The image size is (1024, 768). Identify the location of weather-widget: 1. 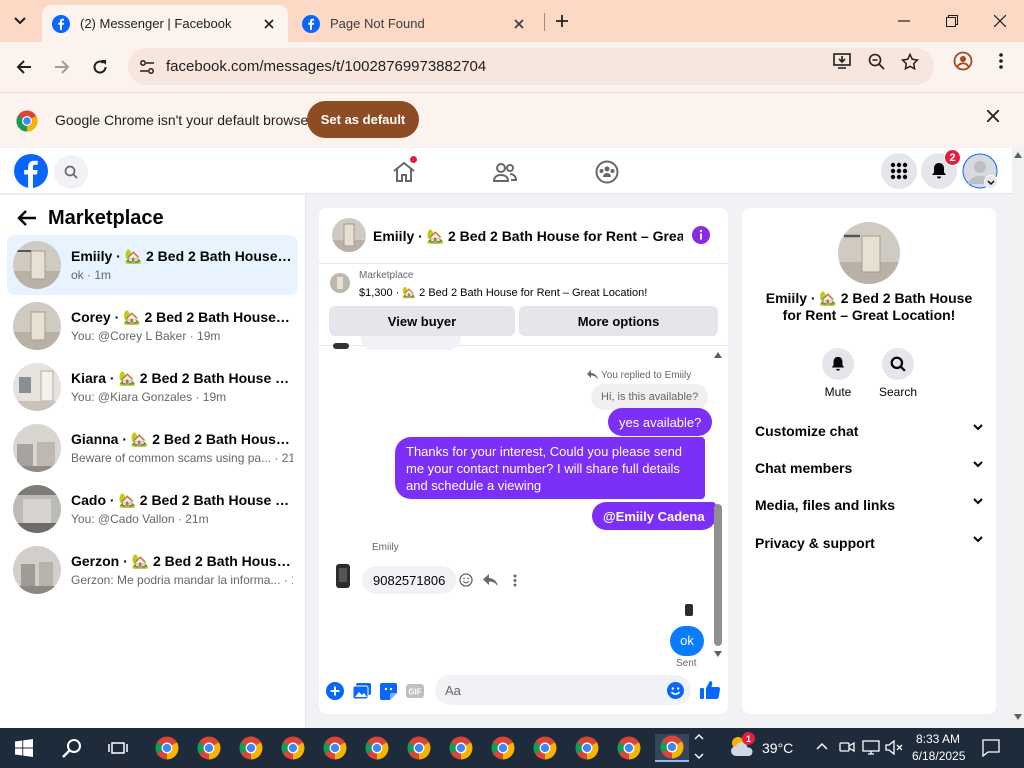
(743, 747).